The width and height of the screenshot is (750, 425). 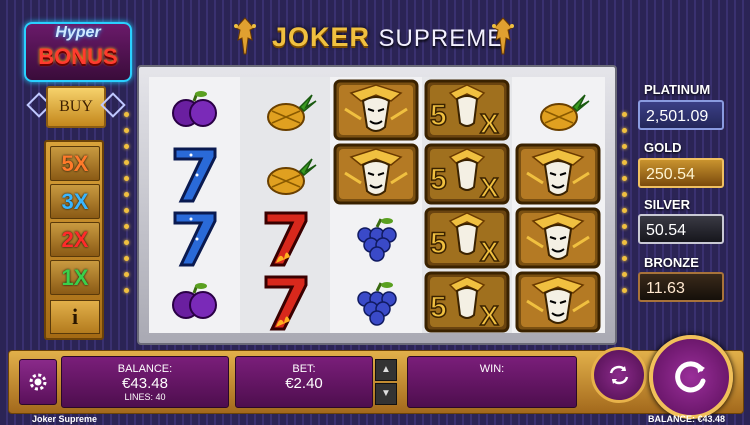 I want to click on payline-dots-left, so click(x=127, y=208).